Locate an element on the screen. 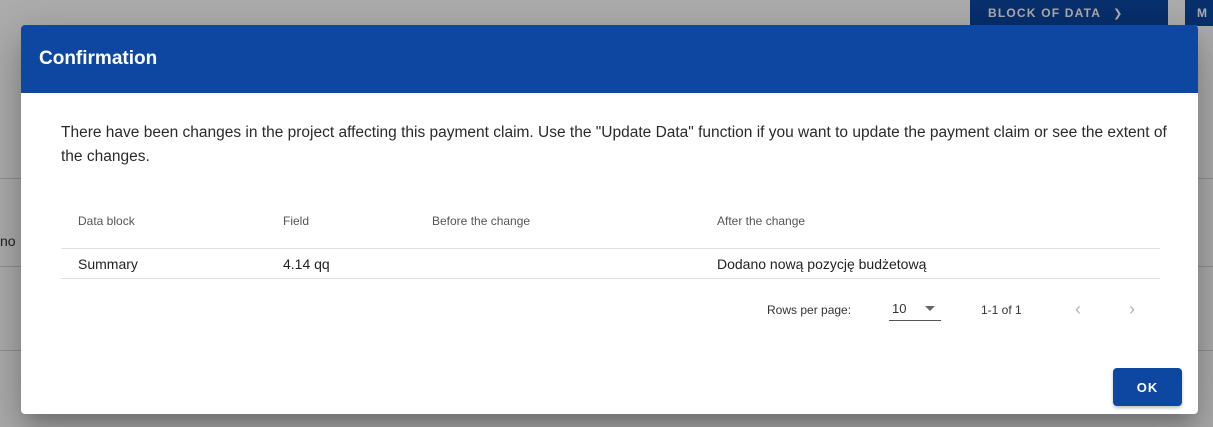 This screenshot has width=1213, height=427. column-header-field: Field is located at coordinates (296, 220).